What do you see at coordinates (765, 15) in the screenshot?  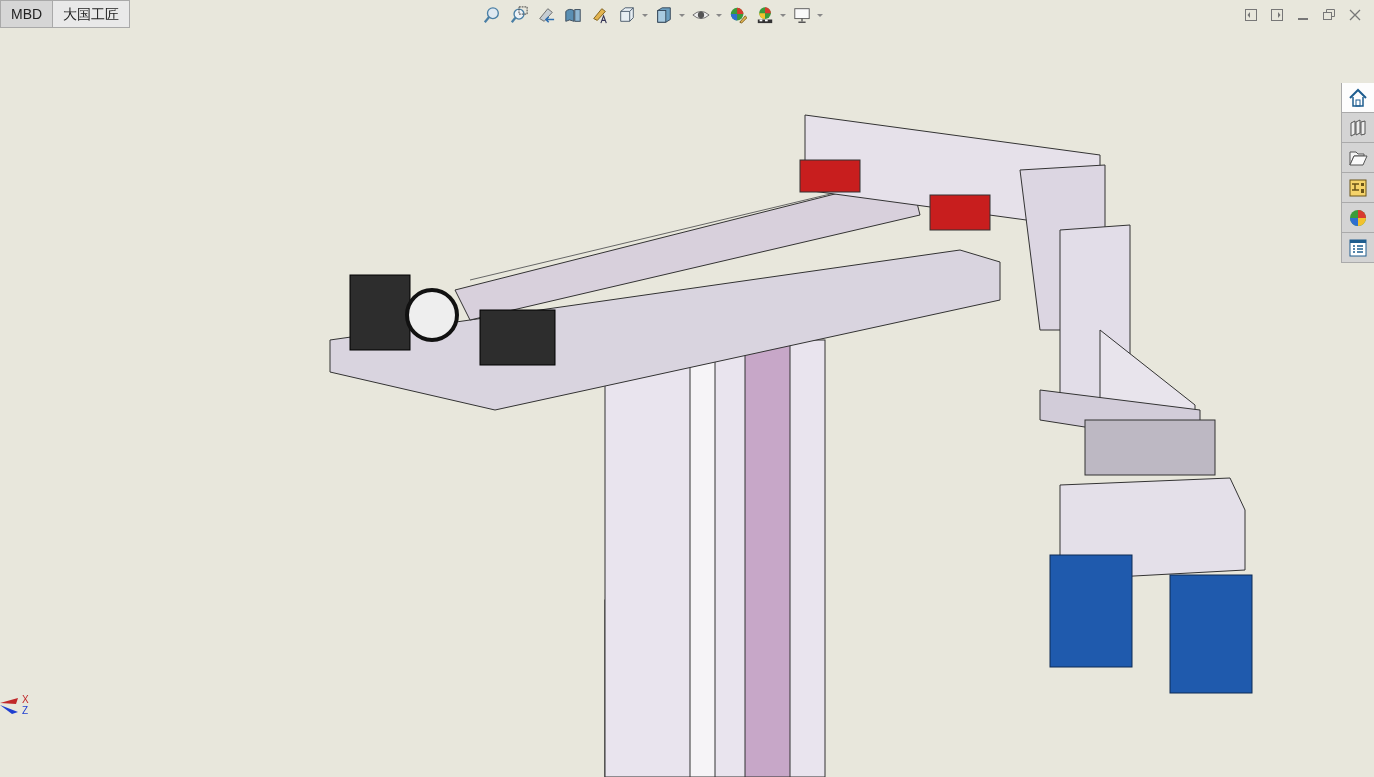 I see `scene-ball-icon` at bounding box center [765, 15].